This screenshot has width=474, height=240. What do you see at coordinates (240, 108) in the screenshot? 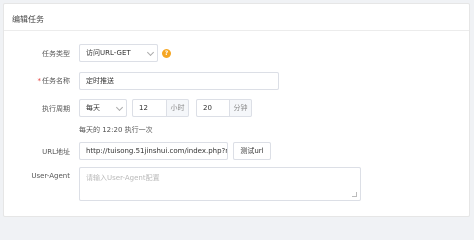
I see `minute-unit: 分钟` at bounding box center [240, 108].